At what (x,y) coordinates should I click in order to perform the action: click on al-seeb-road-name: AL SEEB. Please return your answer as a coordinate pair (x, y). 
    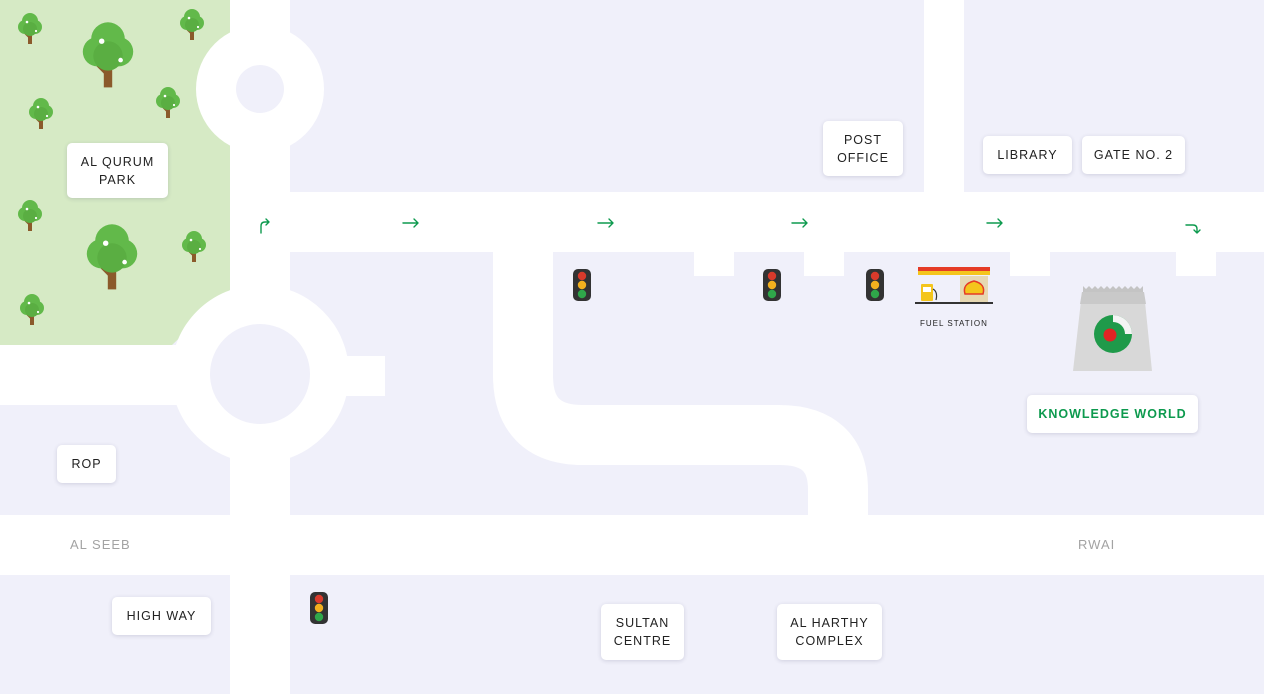
    Looking at the image, I should click on (100, 544).